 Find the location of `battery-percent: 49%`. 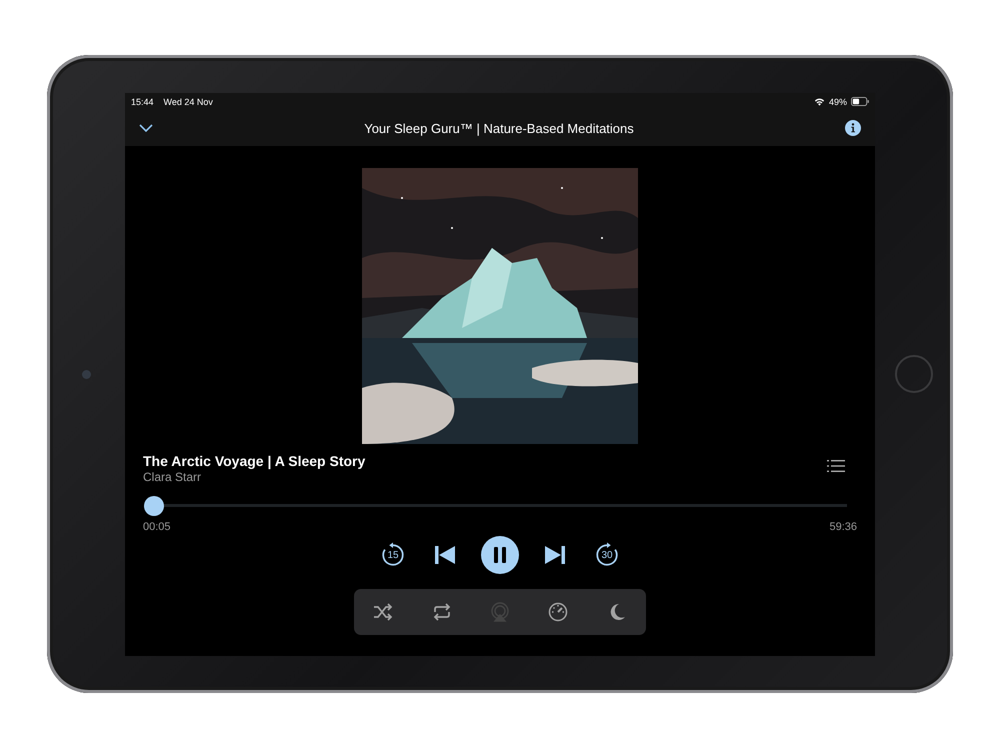

battery-percent: 49% is located at coordinates (837, 101).